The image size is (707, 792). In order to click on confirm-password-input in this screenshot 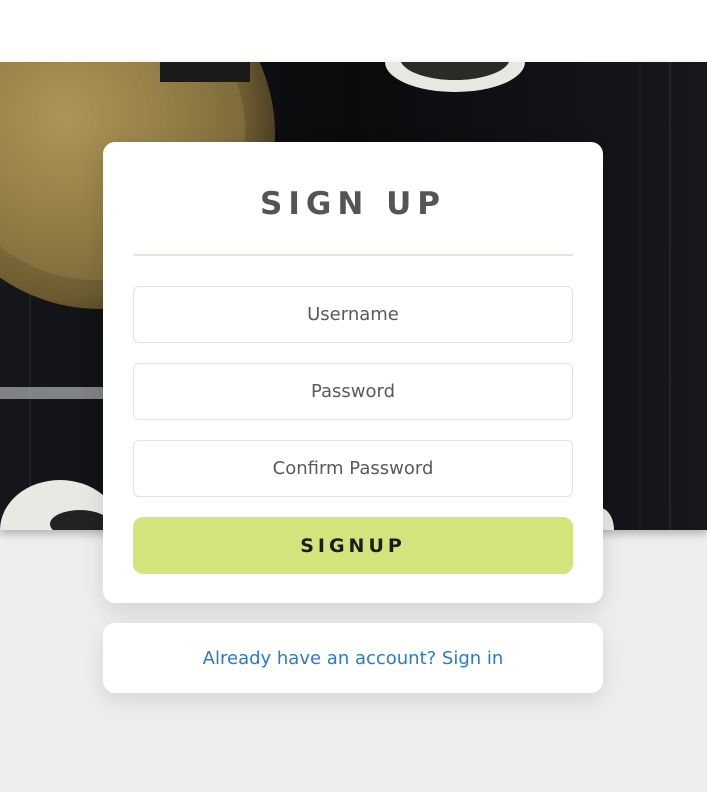, I will do `click(353, 468)`.